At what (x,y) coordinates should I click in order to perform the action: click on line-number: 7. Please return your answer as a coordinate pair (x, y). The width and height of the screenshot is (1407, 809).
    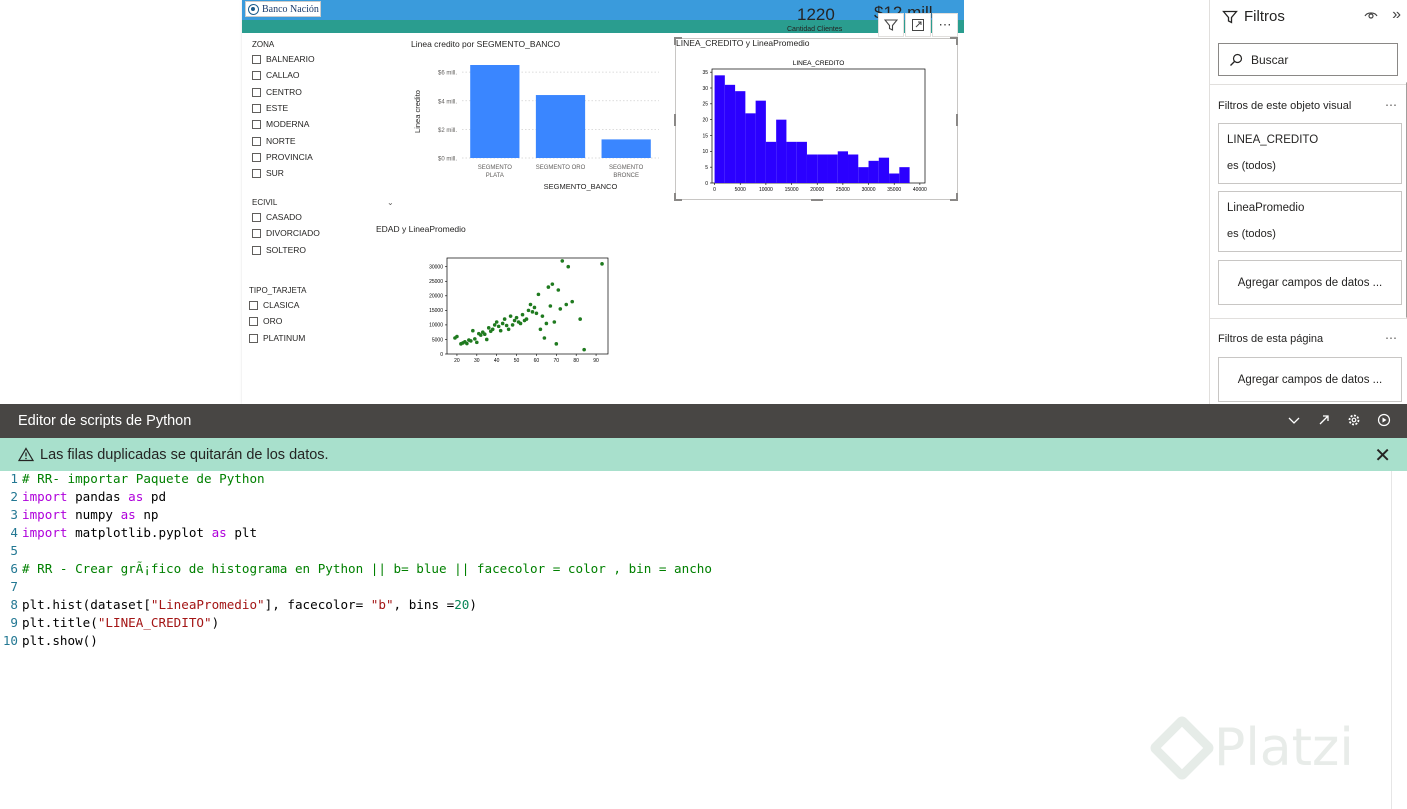
    Looking at the image, I should click on (14, 586).